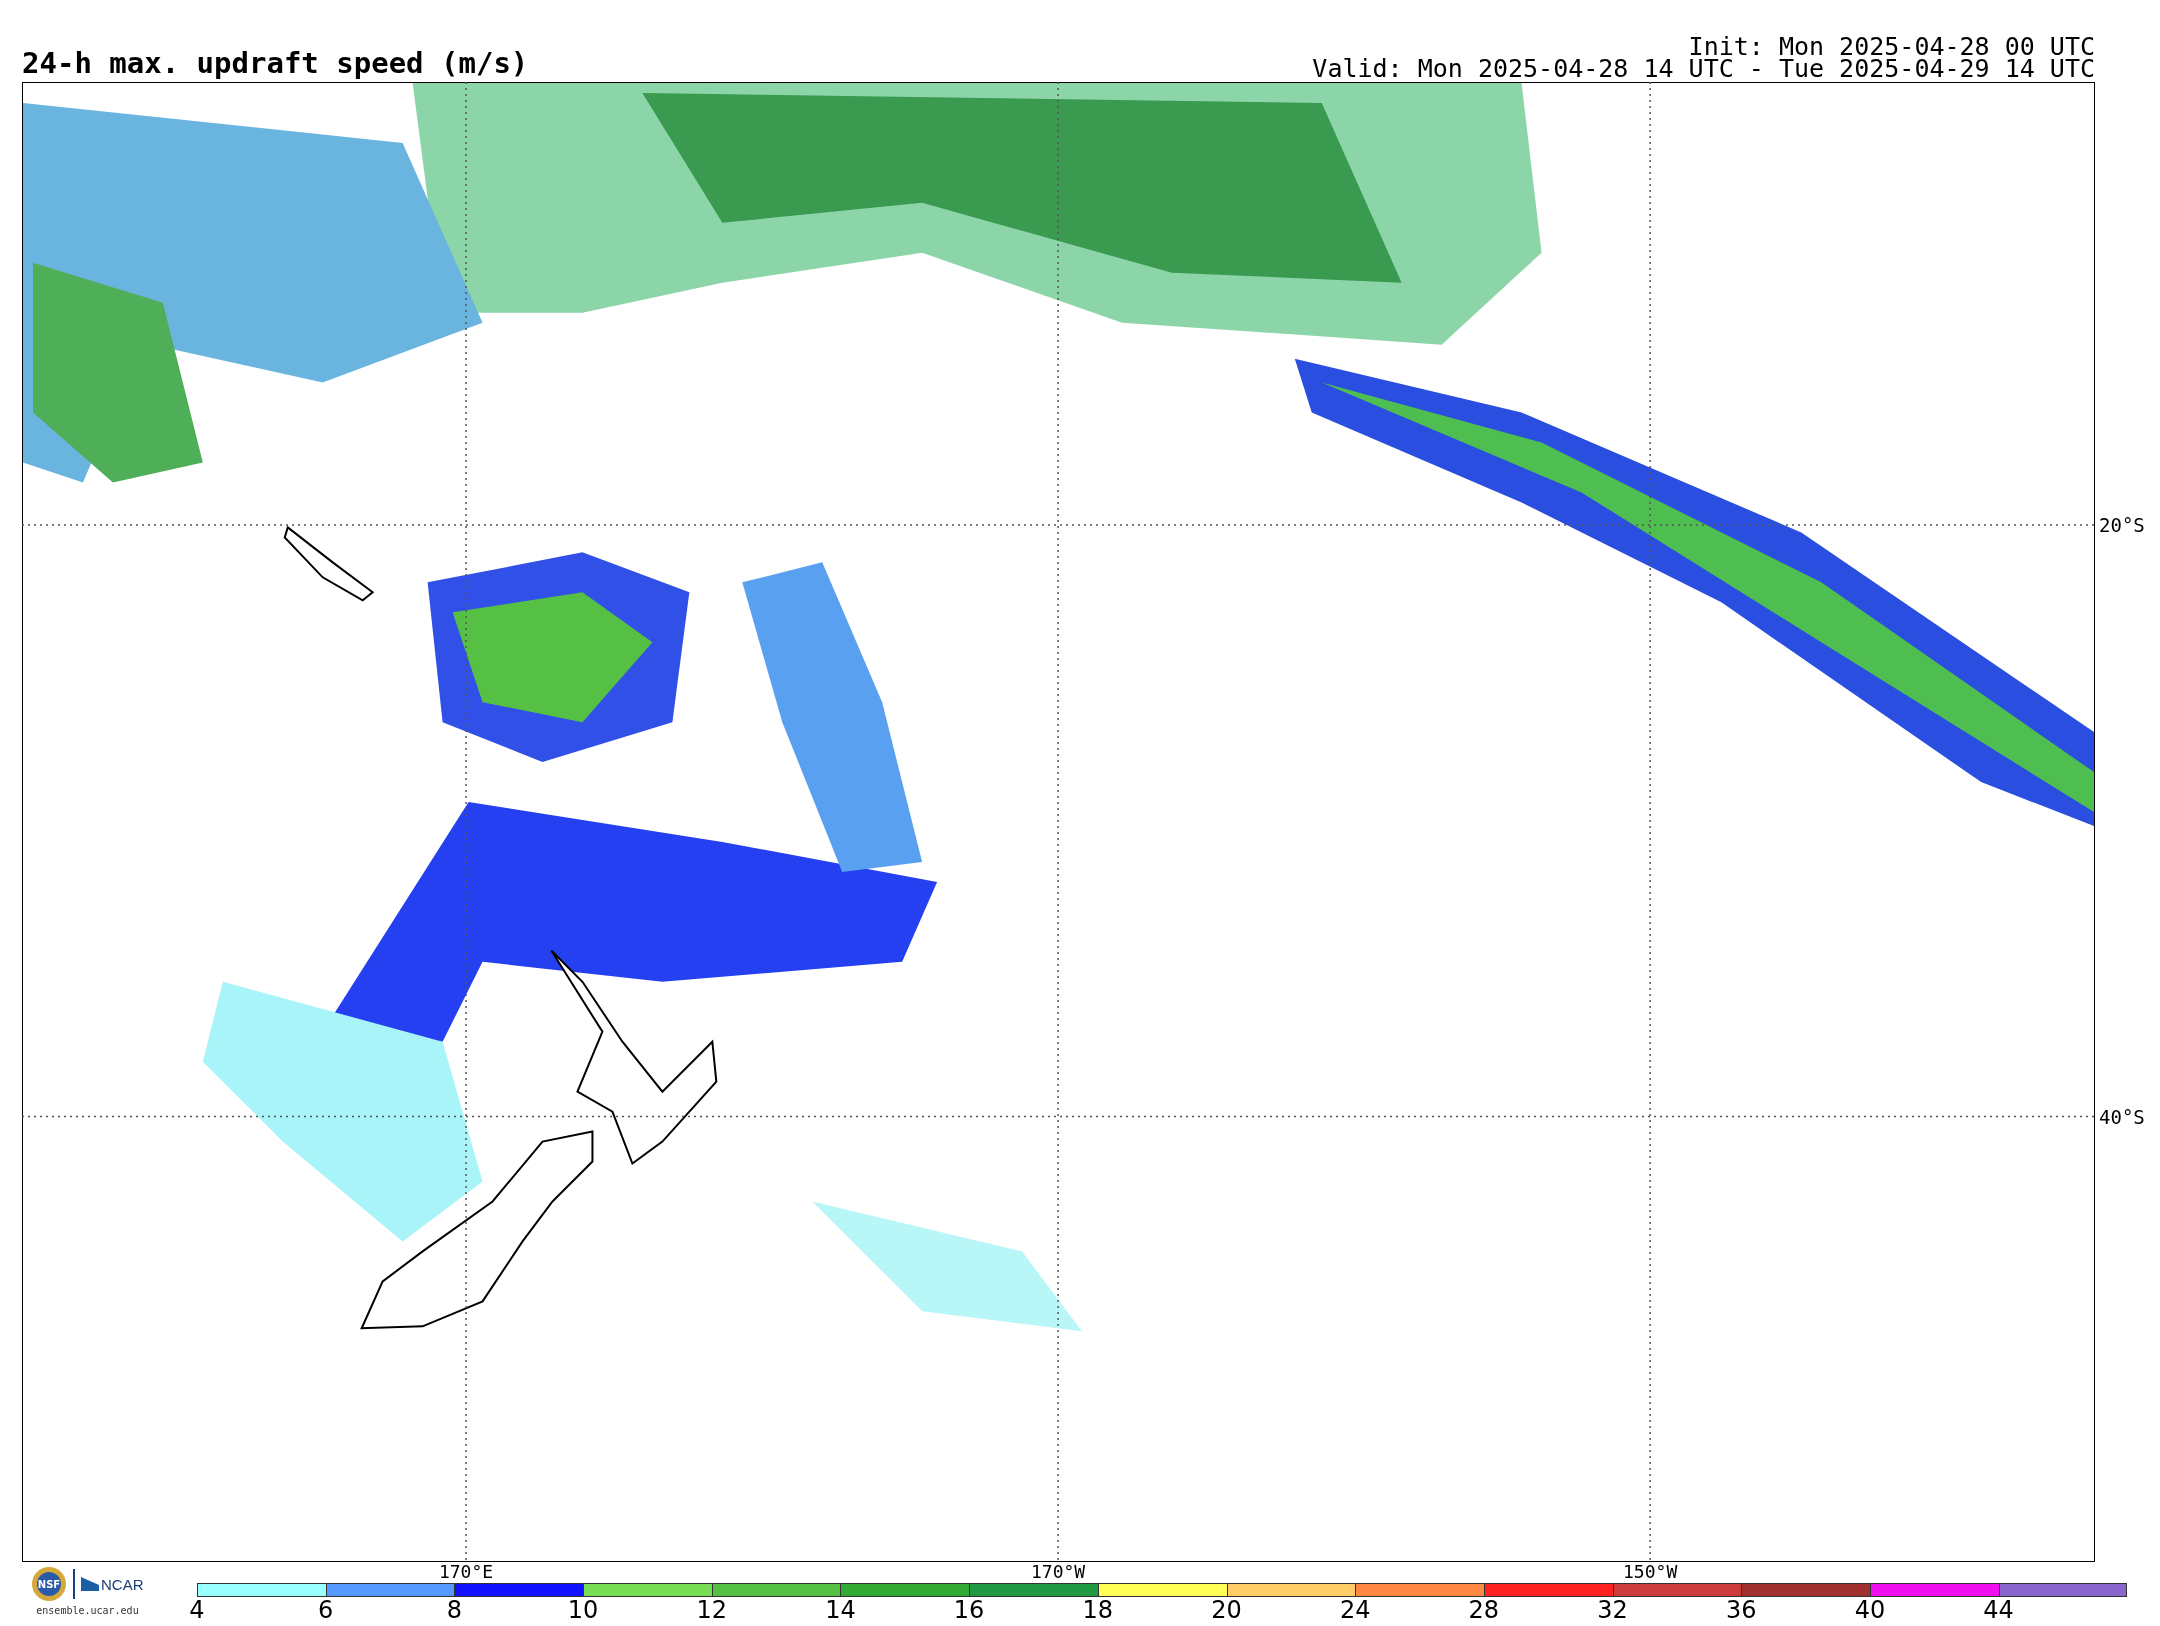 Image resolution: width=2160 pixels, height=1626 pixels. Describe the element at coordinates (1891, 47) in the screenshot. I see `init-time: Init: Mon 2025-04-28 00 UTC` at that location.